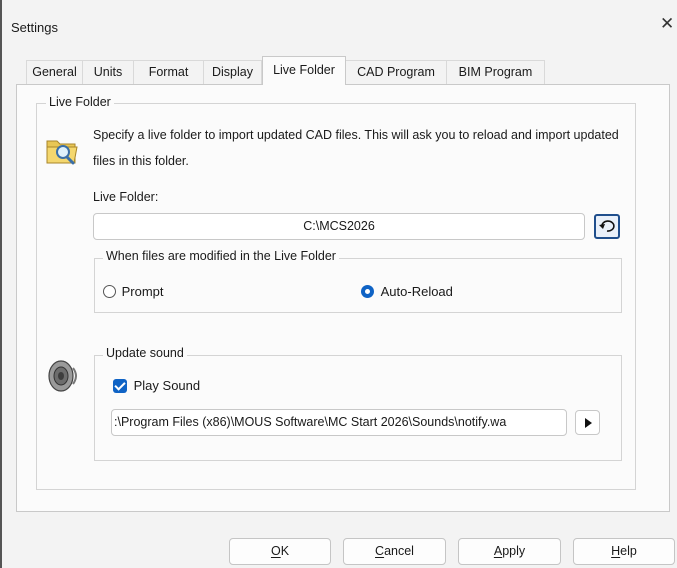 The width and height of the screenshot is (677, 568). What do you see at coordinates (275, 551) in the screenshot?
I see `ok-button-mnemonic: O` at bounding box center [275, 551].